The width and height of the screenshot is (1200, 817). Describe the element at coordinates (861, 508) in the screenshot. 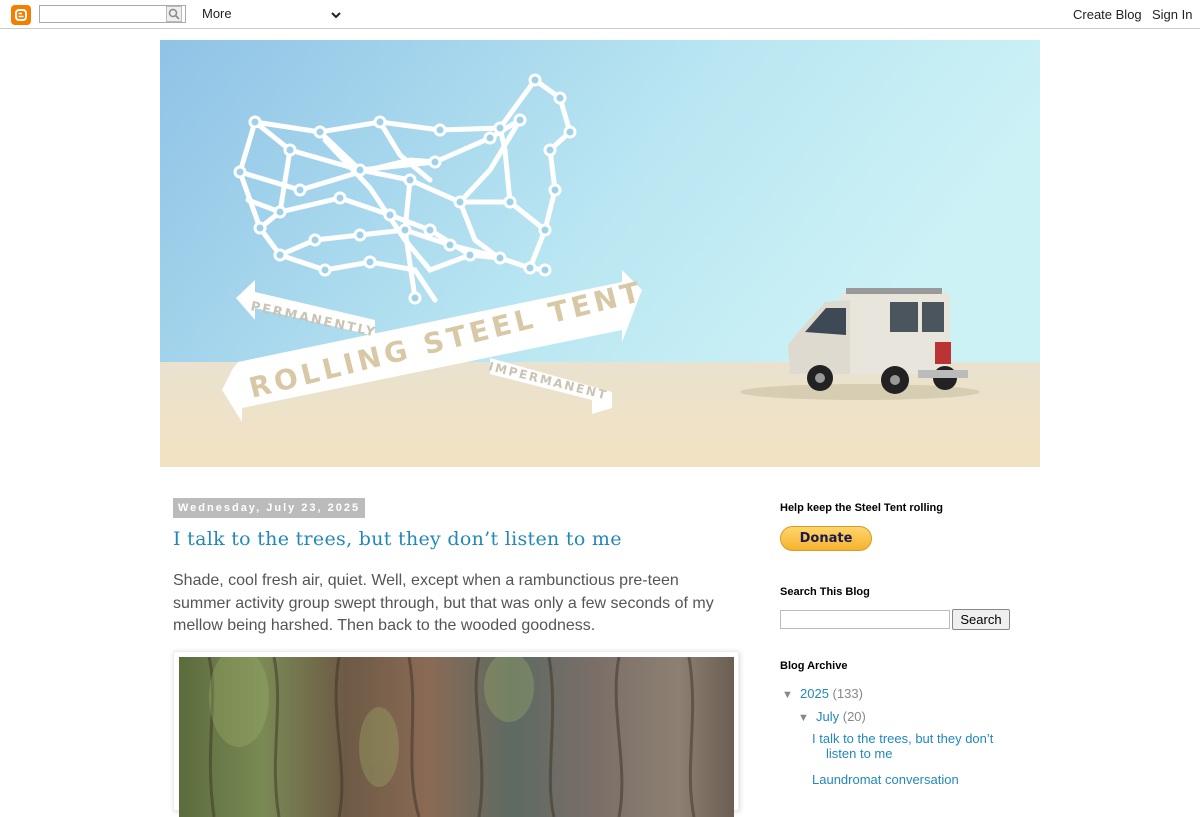

I see `donate-heading: Help keep the Steel Tent rolling` at that location.